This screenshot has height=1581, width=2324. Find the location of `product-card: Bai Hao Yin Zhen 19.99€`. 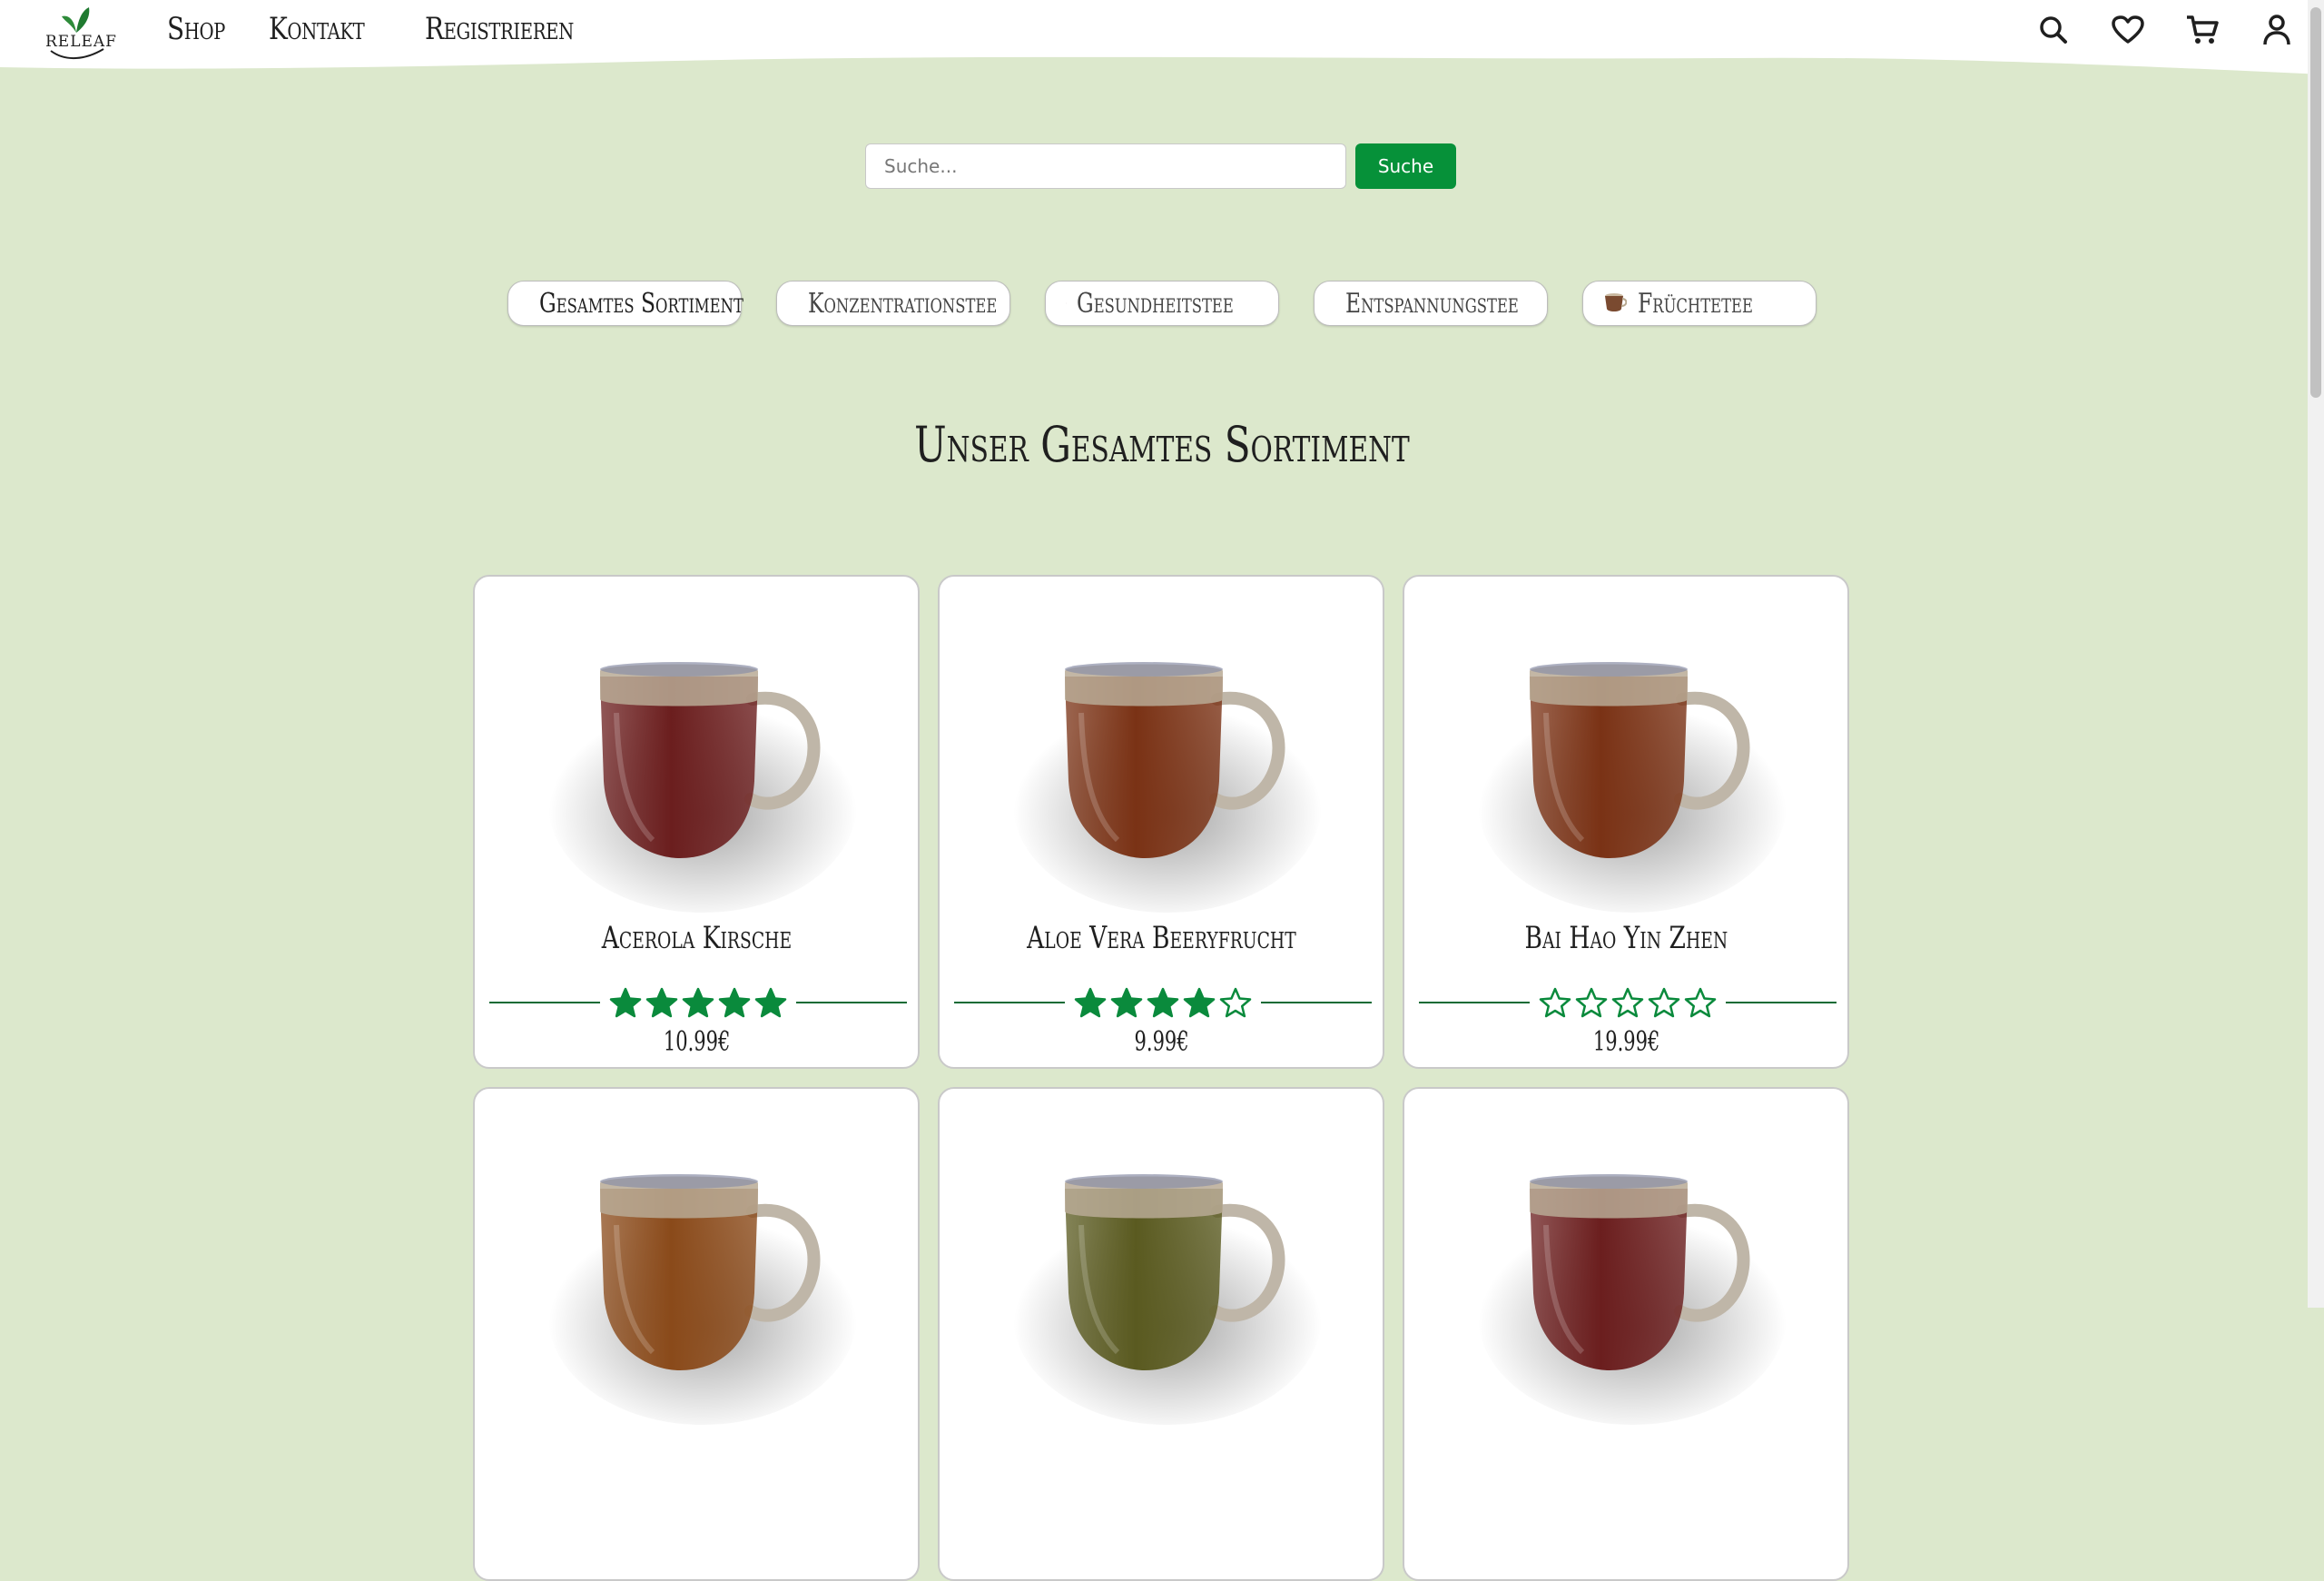

product-card: Bai Hao Yin Zhen 19.99€ is located at coordinates (1626, 822).